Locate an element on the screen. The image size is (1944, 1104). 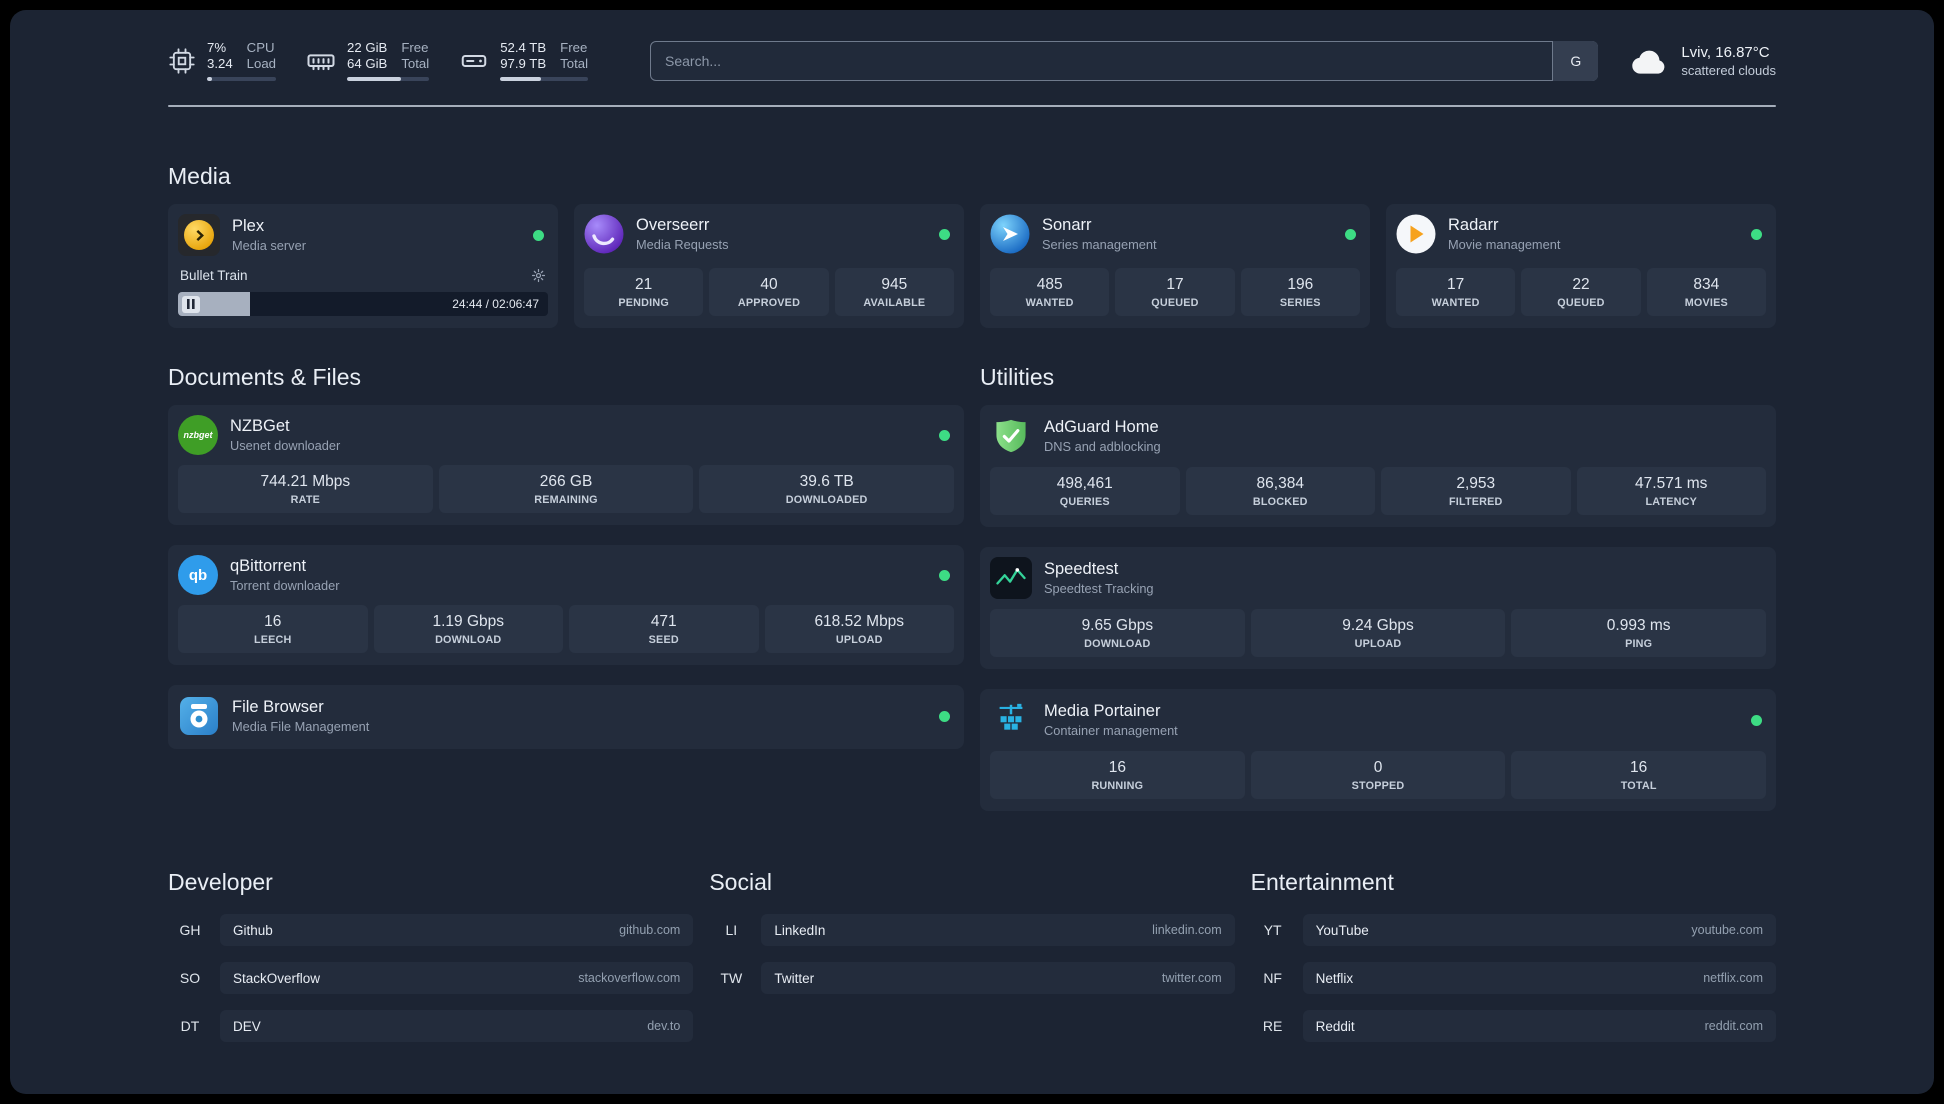
stat-pending: 21 PENDING is located at coordinates (644, 292).